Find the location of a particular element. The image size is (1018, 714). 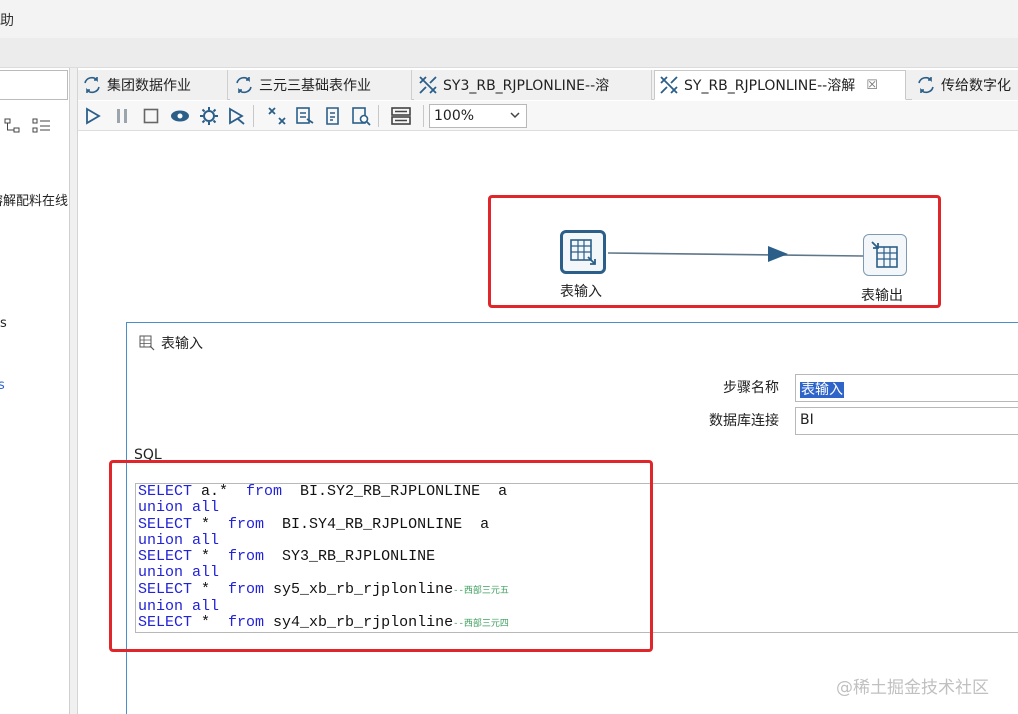

left-panel-tools is located at coordinates (28, 128).